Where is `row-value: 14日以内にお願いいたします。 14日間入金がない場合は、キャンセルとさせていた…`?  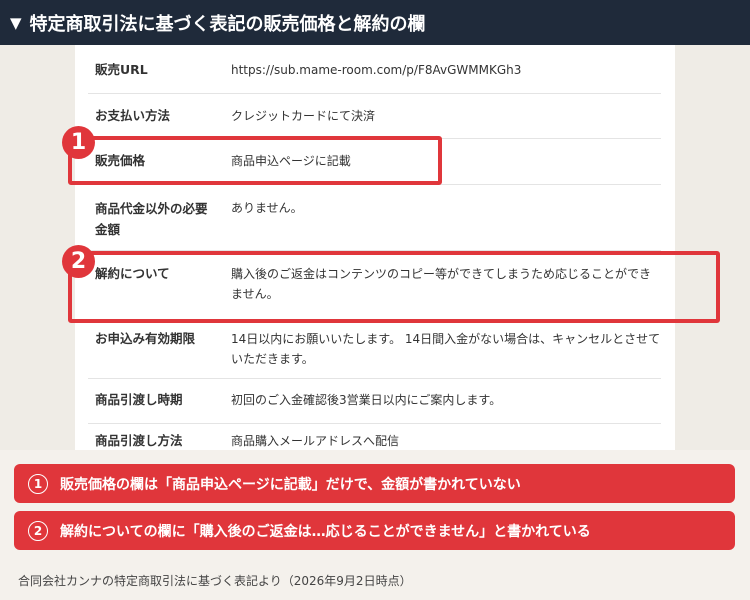
row-value: 14日以内にお願いいたします。 14日間入金がない場合は、キャンセルとさせていた… is located at coordinates (446, 349).